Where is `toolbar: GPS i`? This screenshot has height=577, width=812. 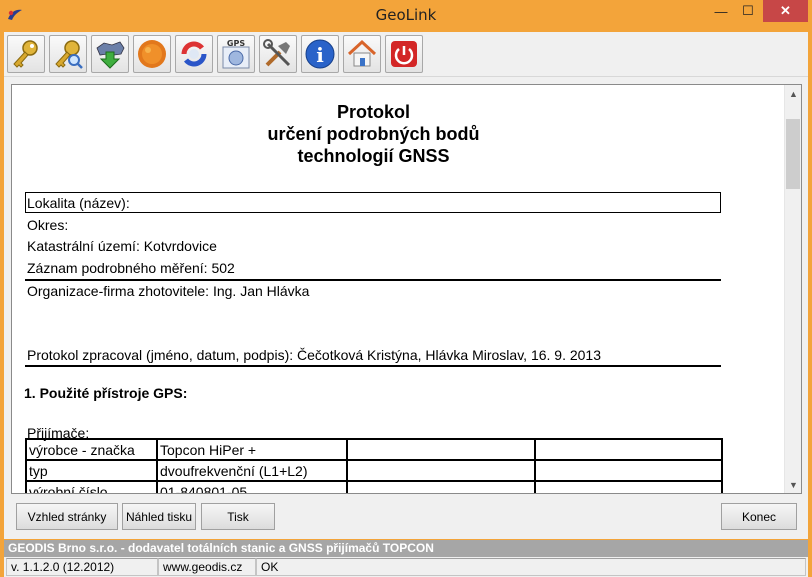 toolbar: GPS i is located at coordinates (406, 54).